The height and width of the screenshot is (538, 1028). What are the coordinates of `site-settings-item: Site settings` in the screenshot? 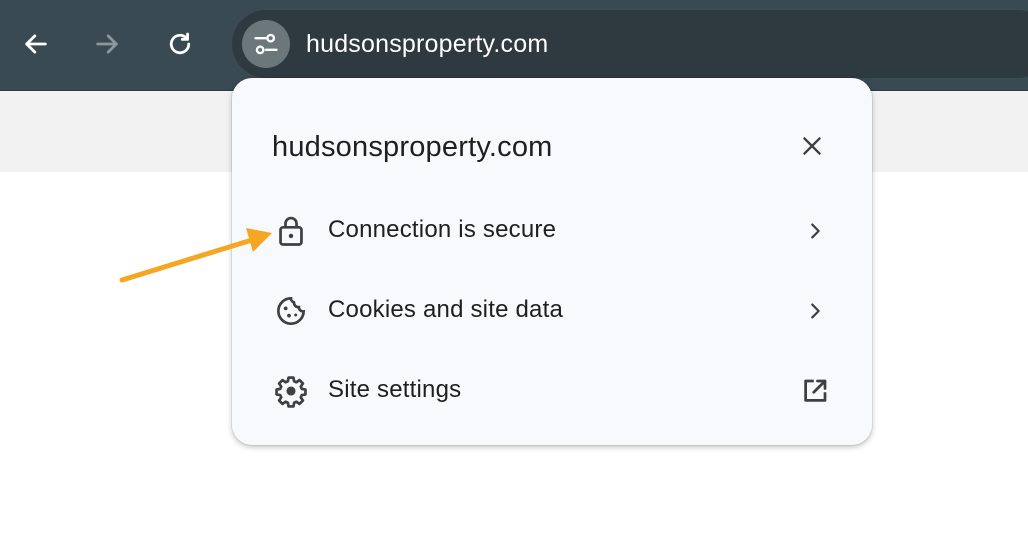 It's located at (552, 391).